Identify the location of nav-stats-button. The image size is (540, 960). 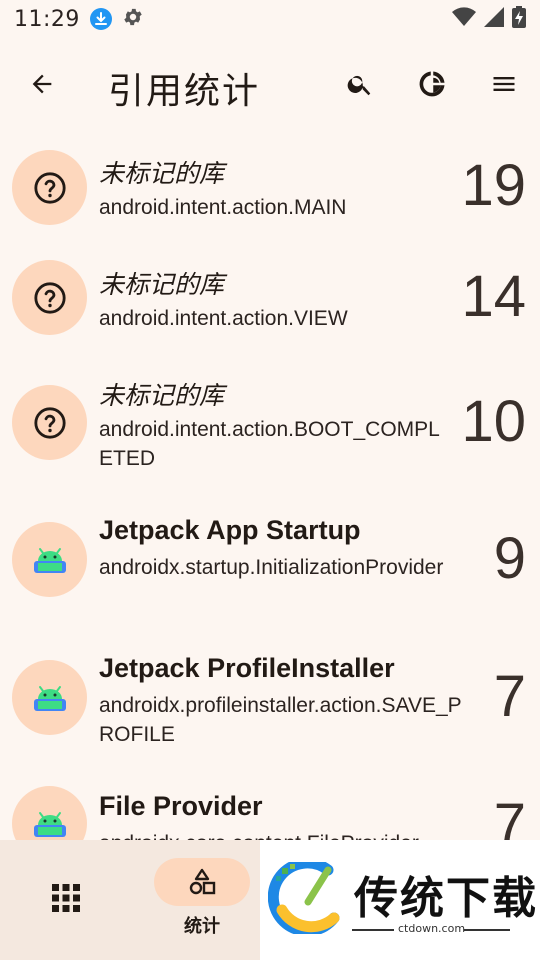
(202, 882).